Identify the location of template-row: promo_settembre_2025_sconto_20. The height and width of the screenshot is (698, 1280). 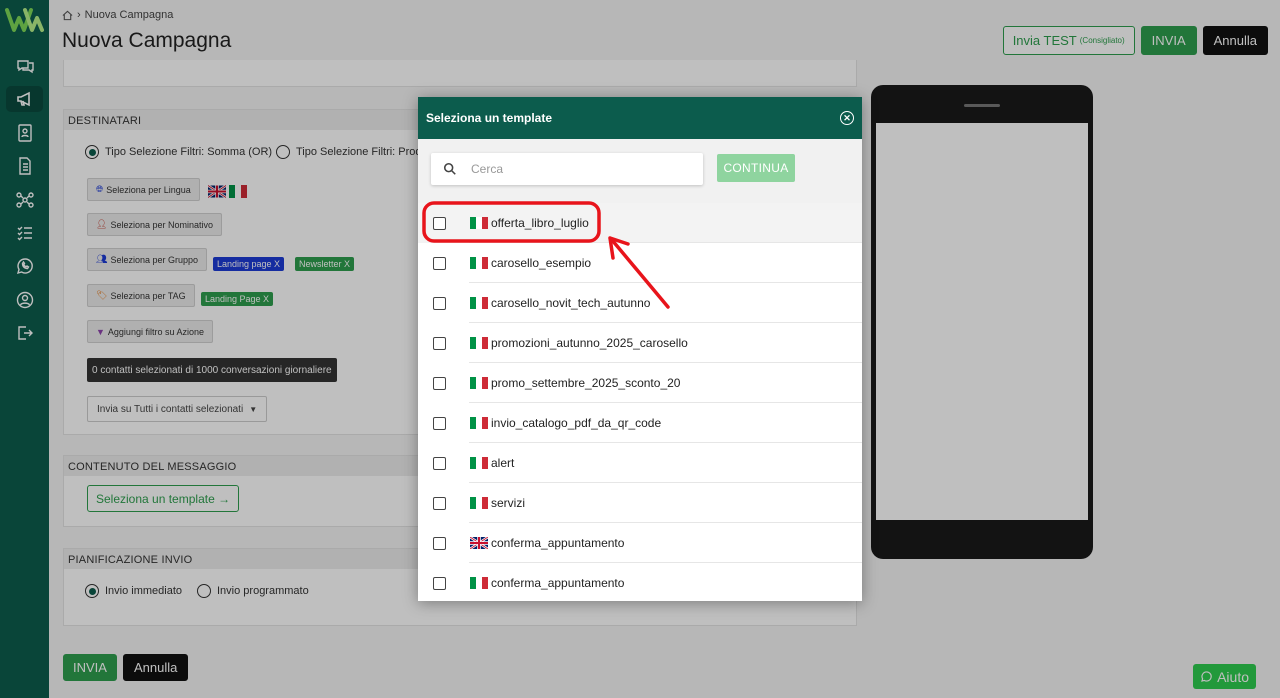
(640, 383).